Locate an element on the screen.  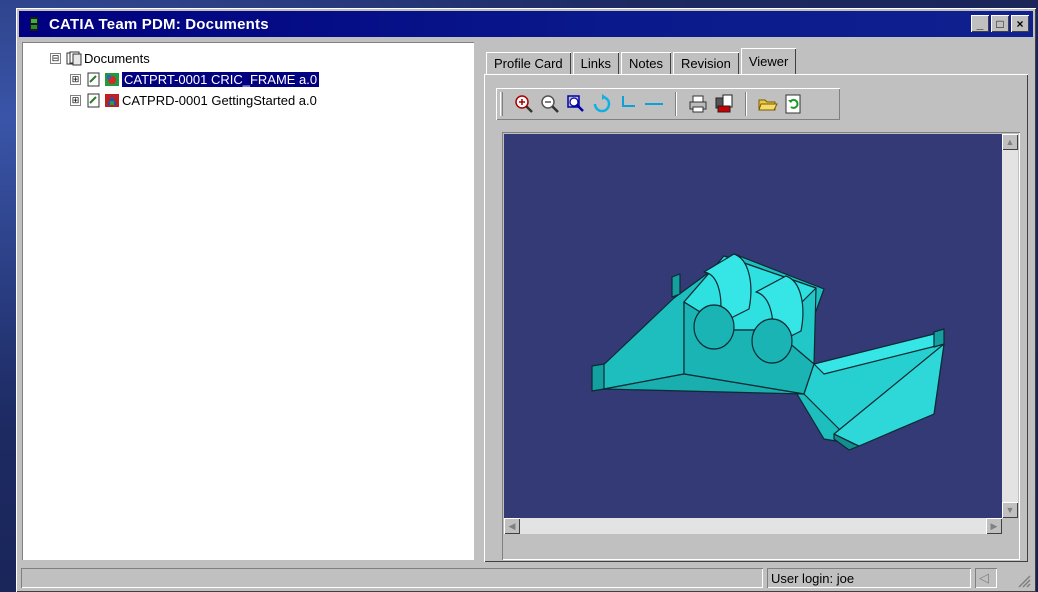
rotate-icon is located at coordinates (602, 103).